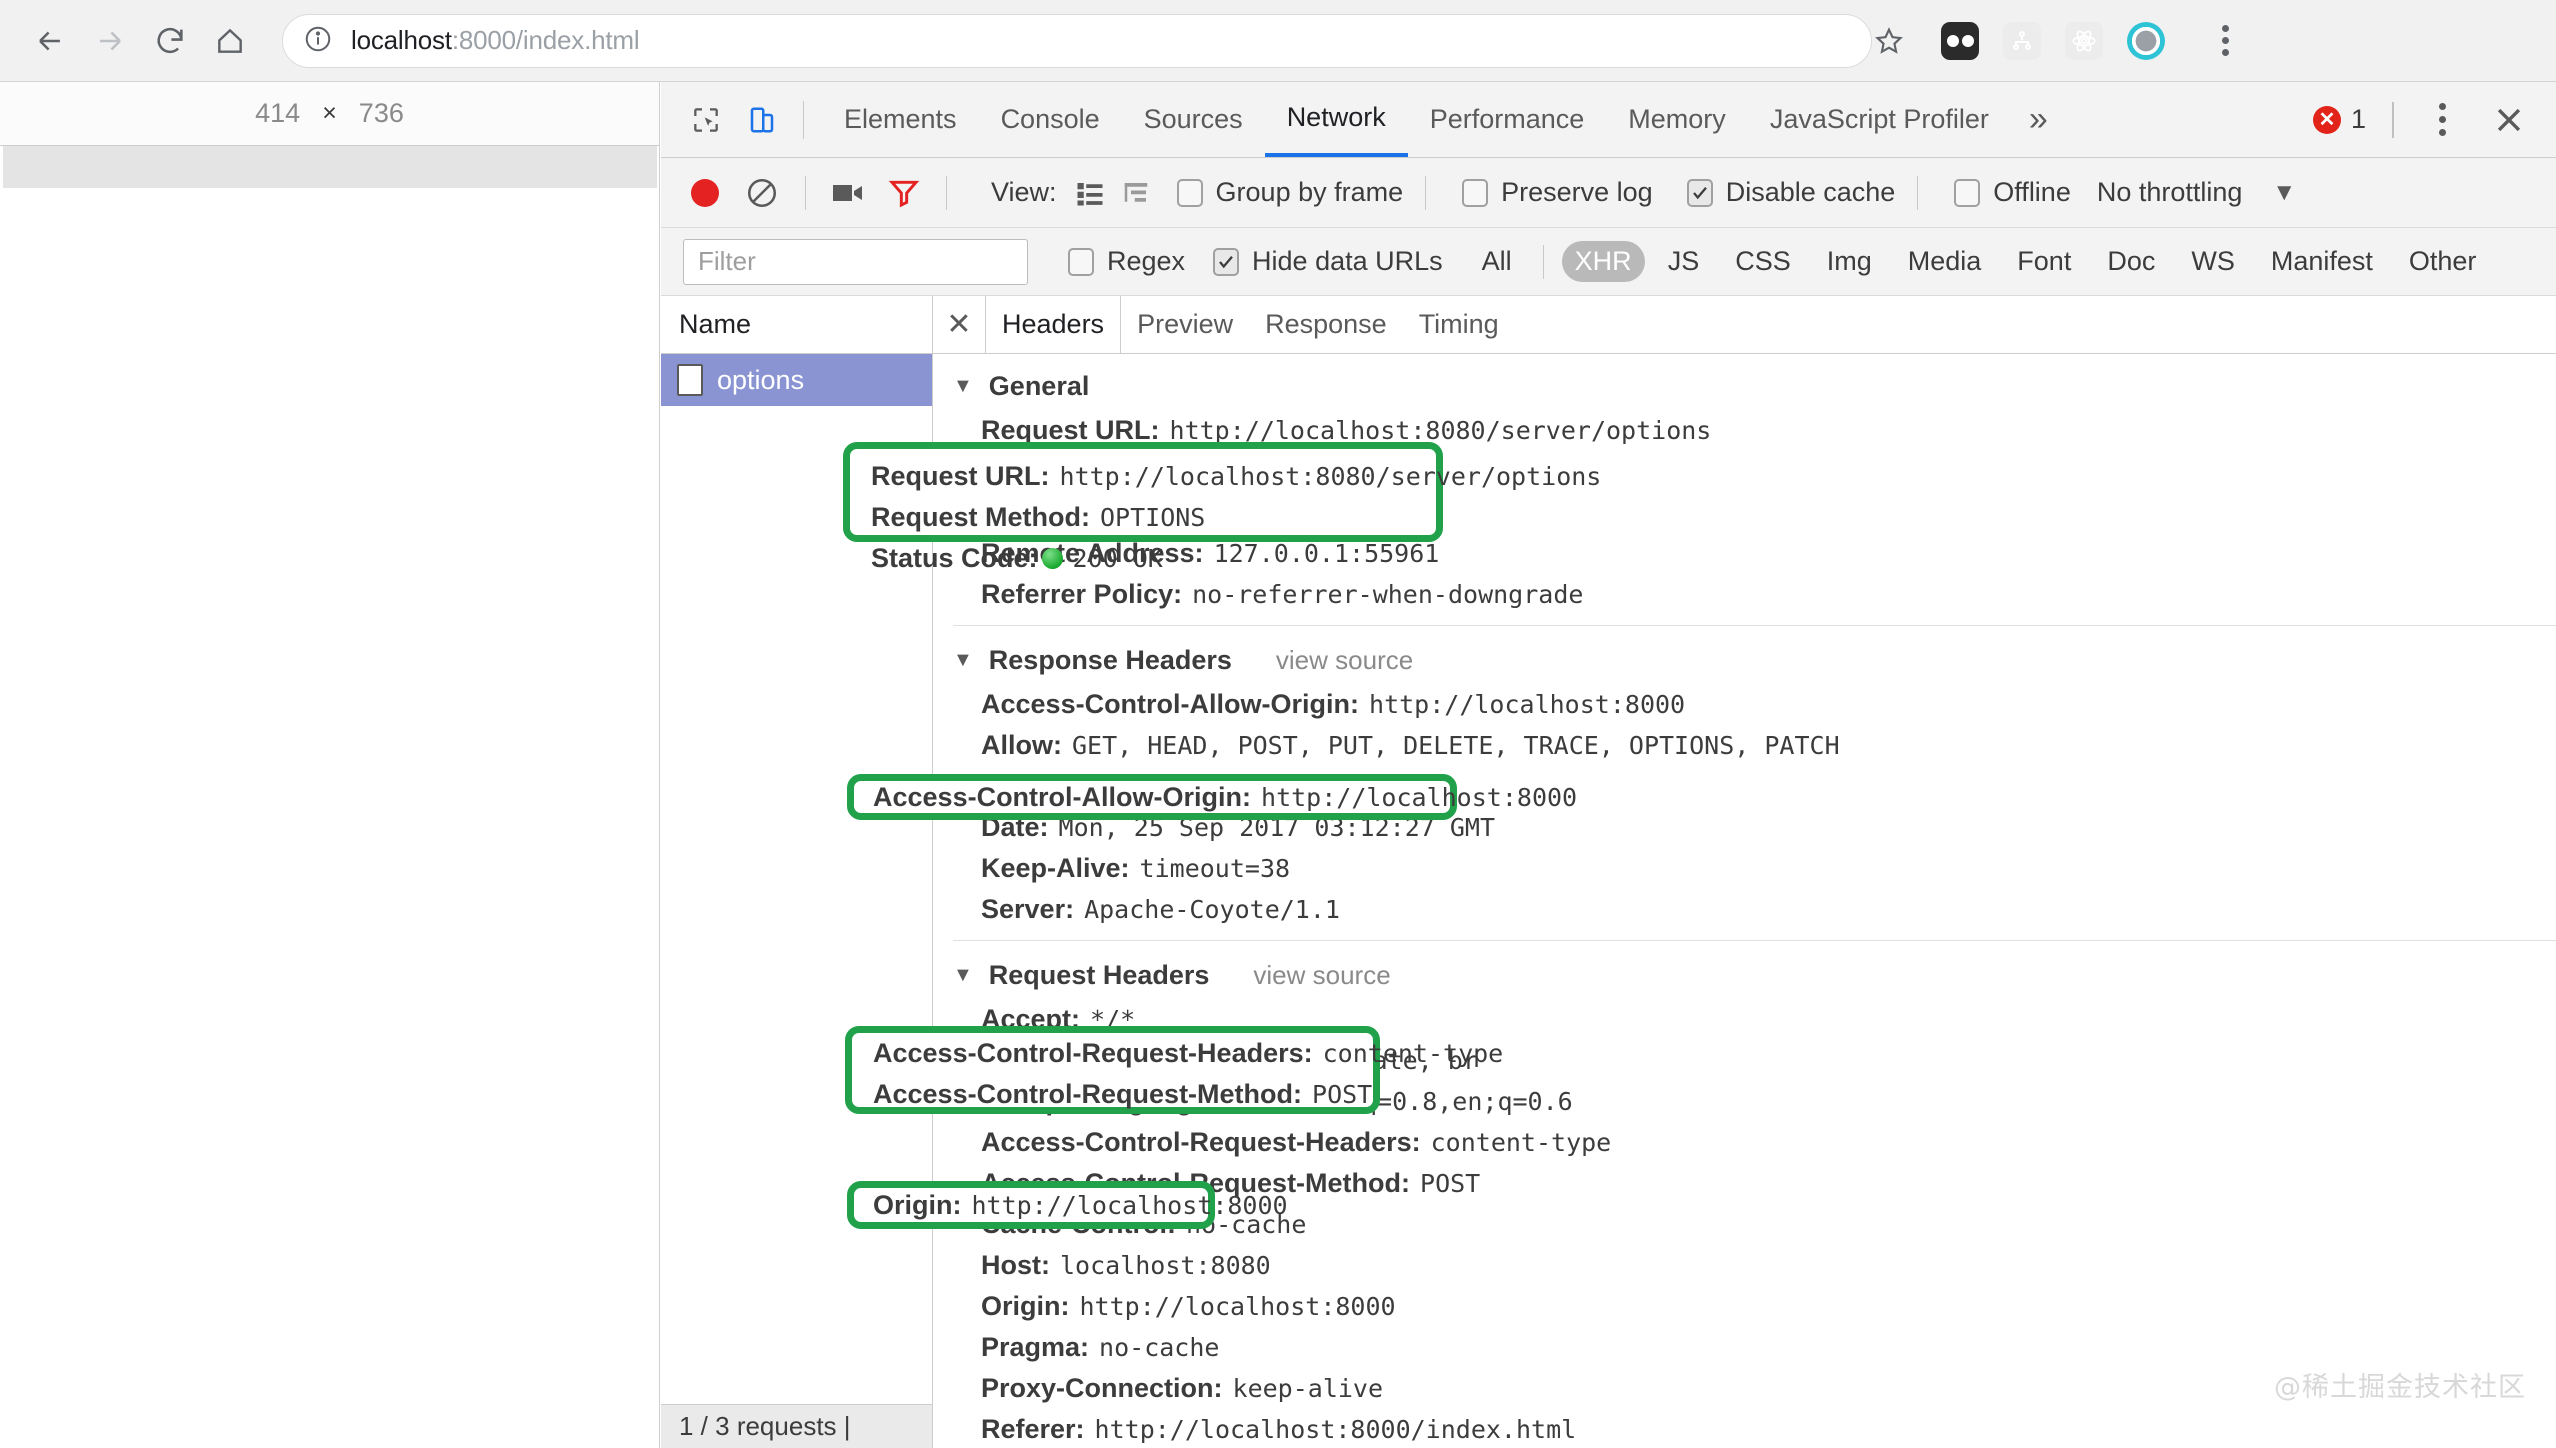 The image size is (2556, 1448). What do you see at coordinates (1050, 119) in the screenshot?
I see `tab-console: Console` at bounding box center [1050, 119].